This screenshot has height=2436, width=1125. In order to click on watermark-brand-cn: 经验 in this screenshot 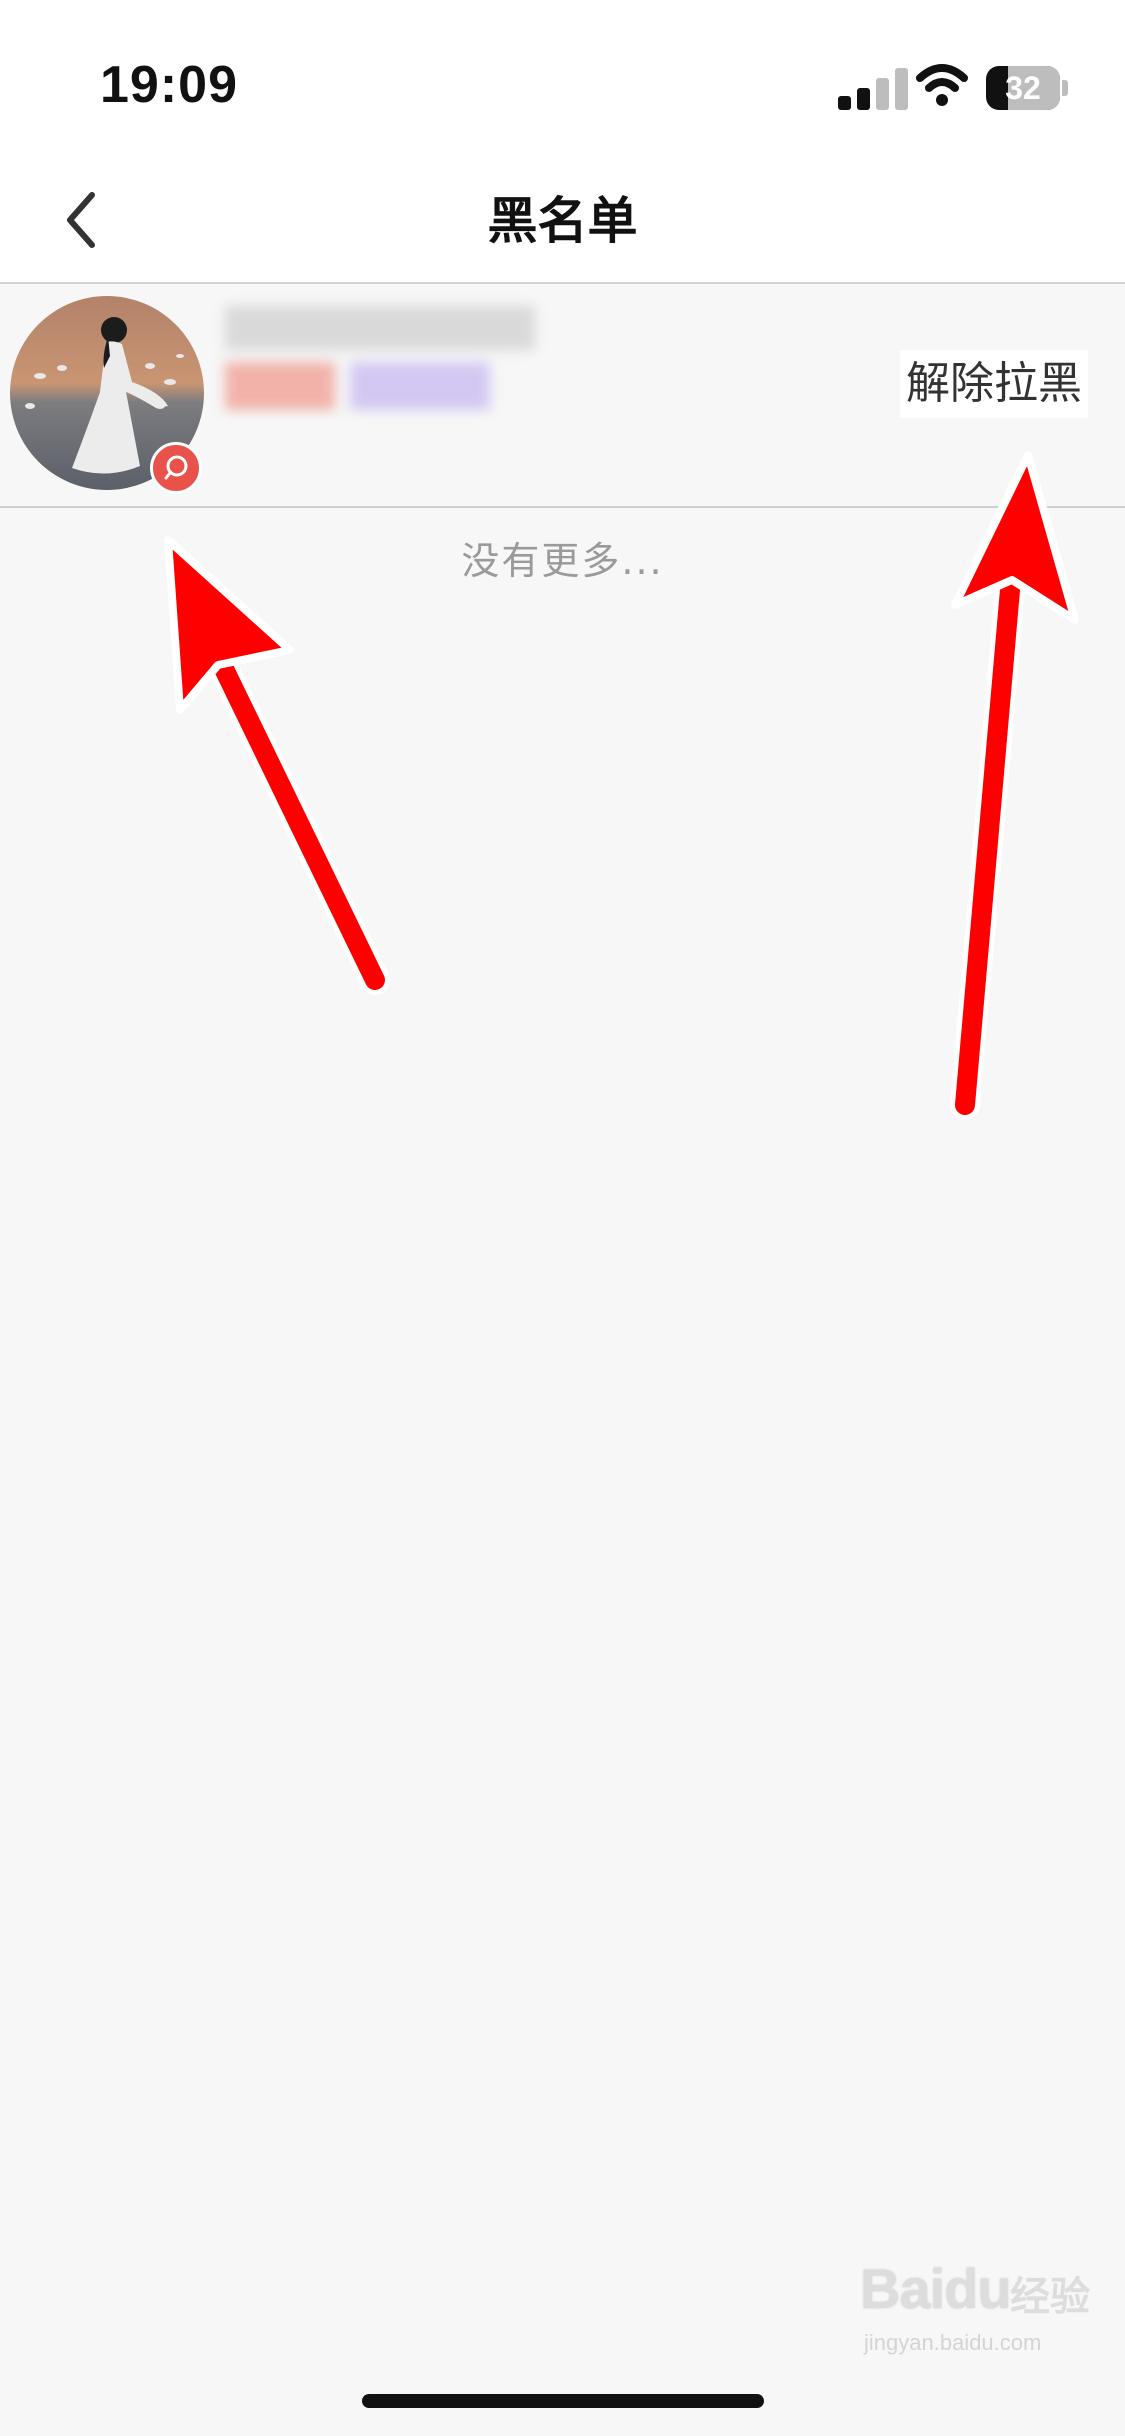, I will do `click(1050, 2297)`.